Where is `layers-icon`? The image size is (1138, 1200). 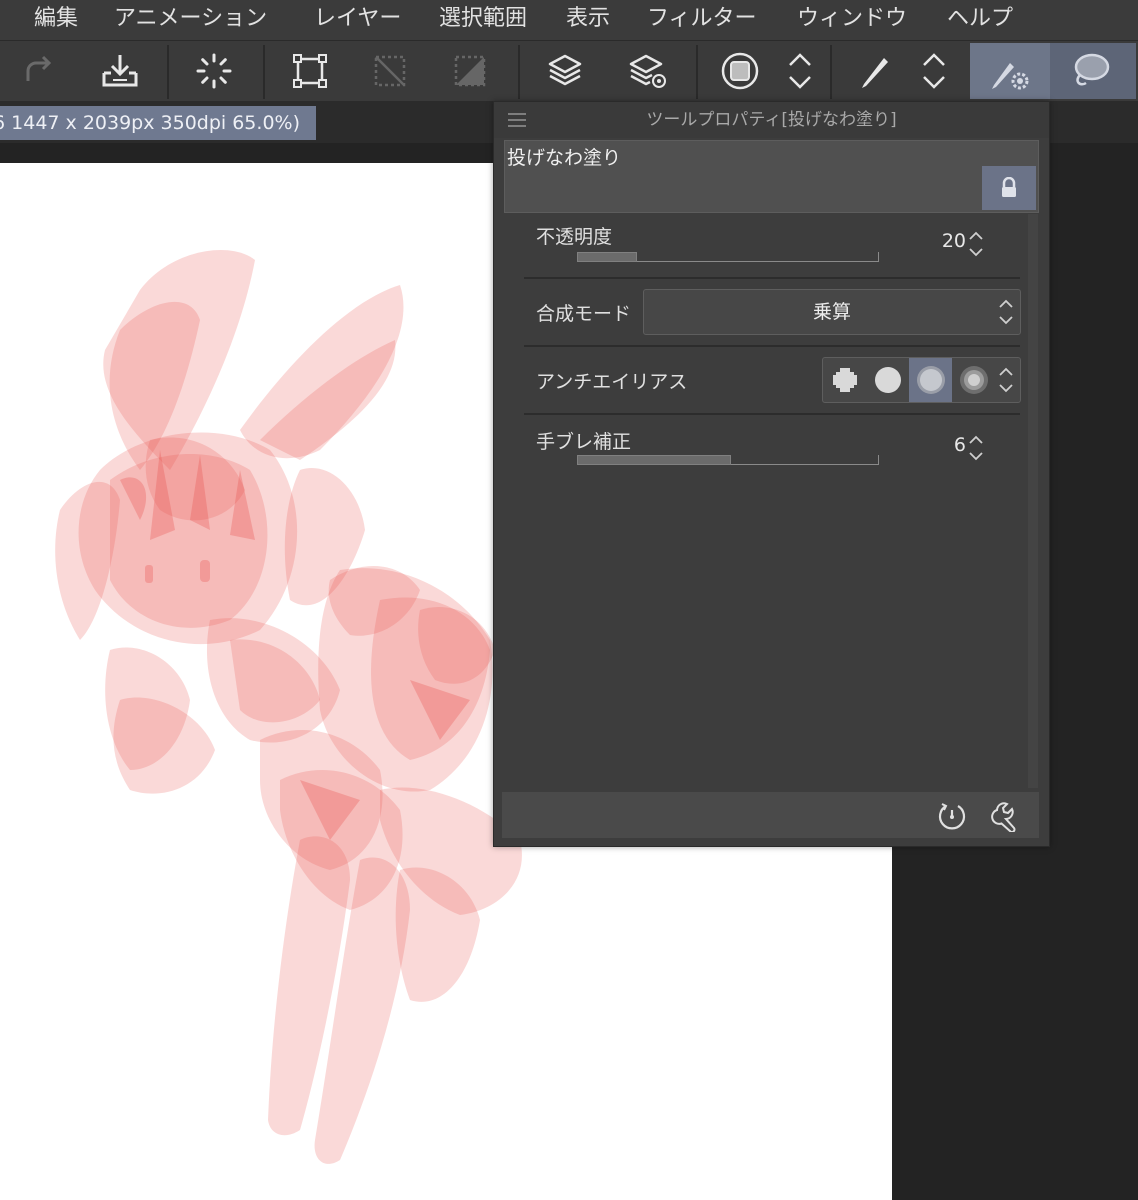
layers-icon is located at coordinates (565, 70).